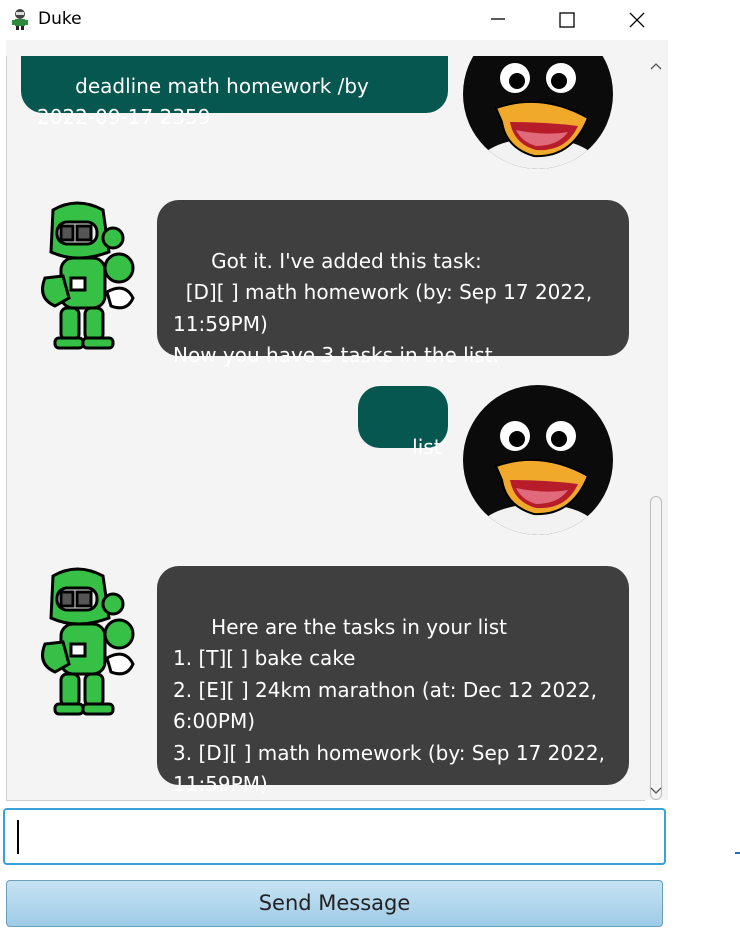  What do you see at coordinates (60, 19) in the screenshot?
I see `window-title: Duke` at bounding box center [60, 19].